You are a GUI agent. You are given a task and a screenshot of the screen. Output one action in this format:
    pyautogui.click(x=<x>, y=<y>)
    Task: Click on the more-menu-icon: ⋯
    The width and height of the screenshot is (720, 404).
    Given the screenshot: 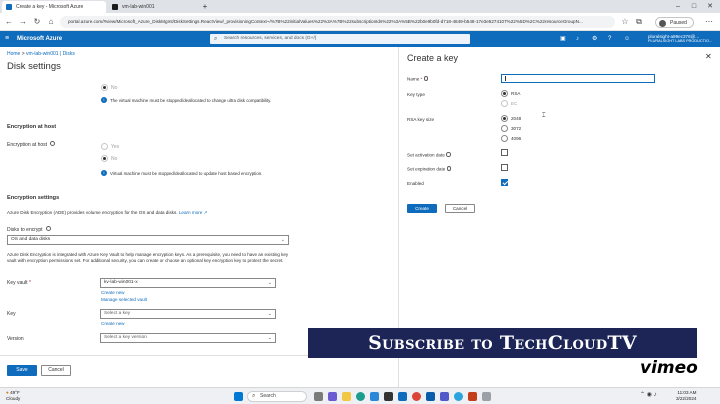 What is the action you would take?
    pyautogui.click(x=709, y=22)
    